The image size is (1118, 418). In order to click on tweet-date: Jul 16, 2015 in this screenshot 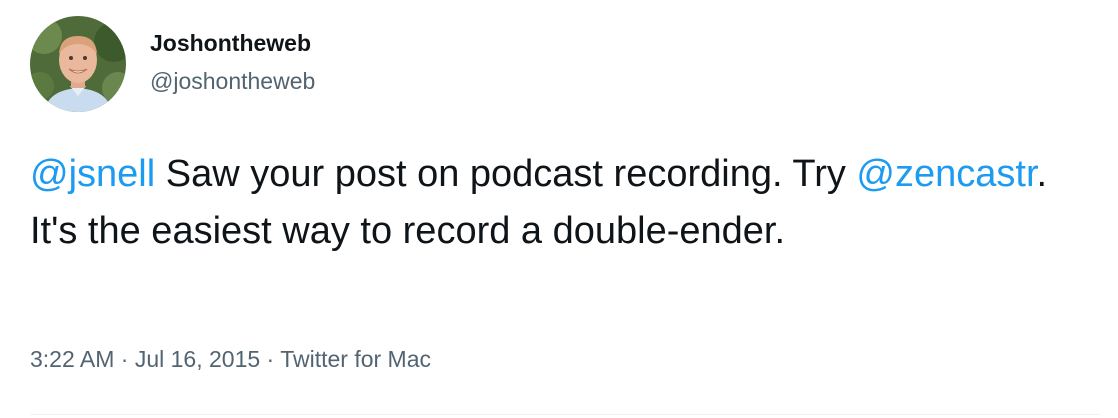, I will do `click(197, 359)`.